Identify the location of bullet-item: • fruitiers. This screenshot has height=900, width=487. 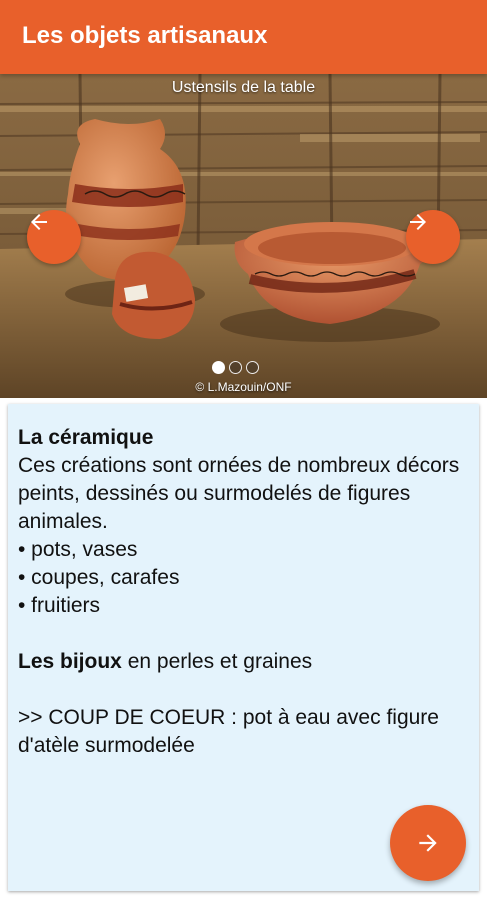
(59, 605).